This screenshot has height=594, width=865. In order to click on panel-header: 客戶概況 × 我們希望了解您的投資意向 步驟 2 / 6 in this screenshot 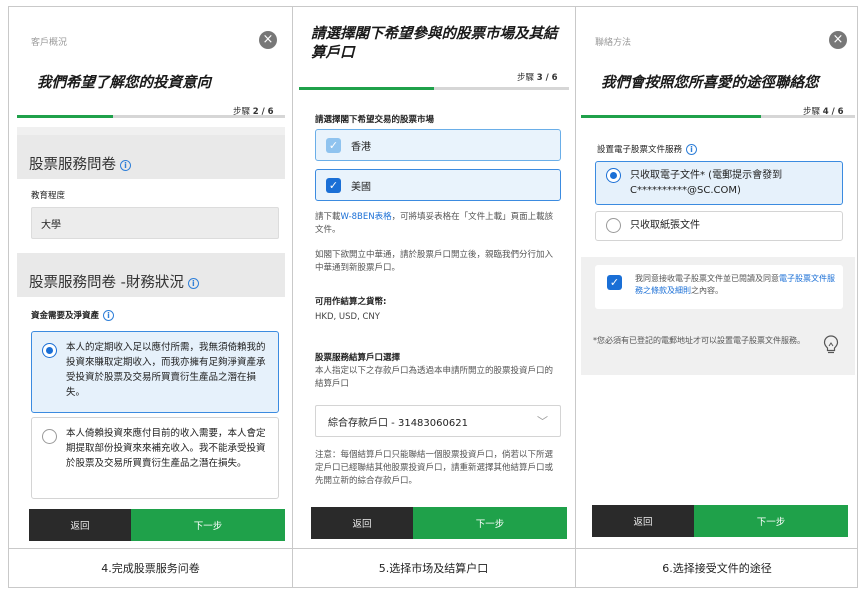, I will do `click(151, 71)`.